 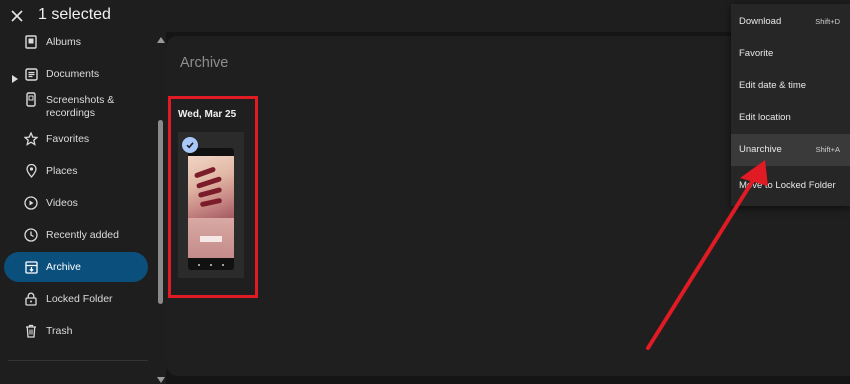 I want to click on close-icon, so click(x=17, y=16).